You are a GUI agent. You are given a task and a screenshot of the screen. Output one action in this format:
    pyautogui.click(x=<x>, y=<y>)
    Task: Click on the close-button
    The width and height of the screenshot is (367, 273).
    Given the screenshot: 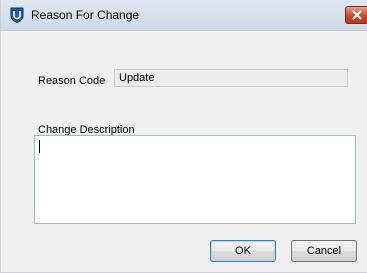 What is the action you would take?
    pyautogui.click(x=356, y=15)
    